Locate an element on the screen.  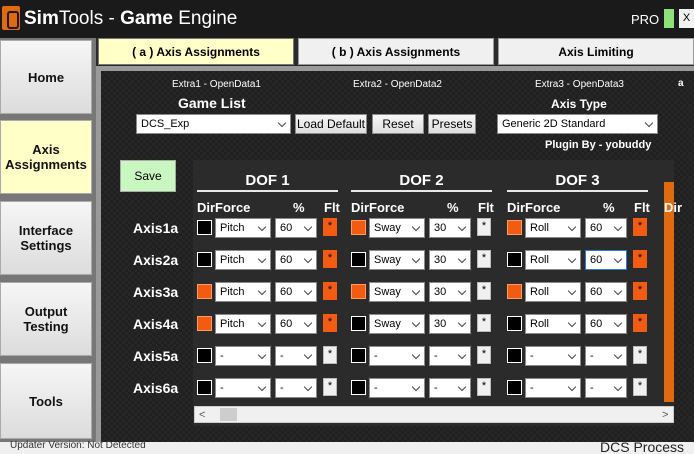
presets-button: Presets is located at coordinates (452, 124).